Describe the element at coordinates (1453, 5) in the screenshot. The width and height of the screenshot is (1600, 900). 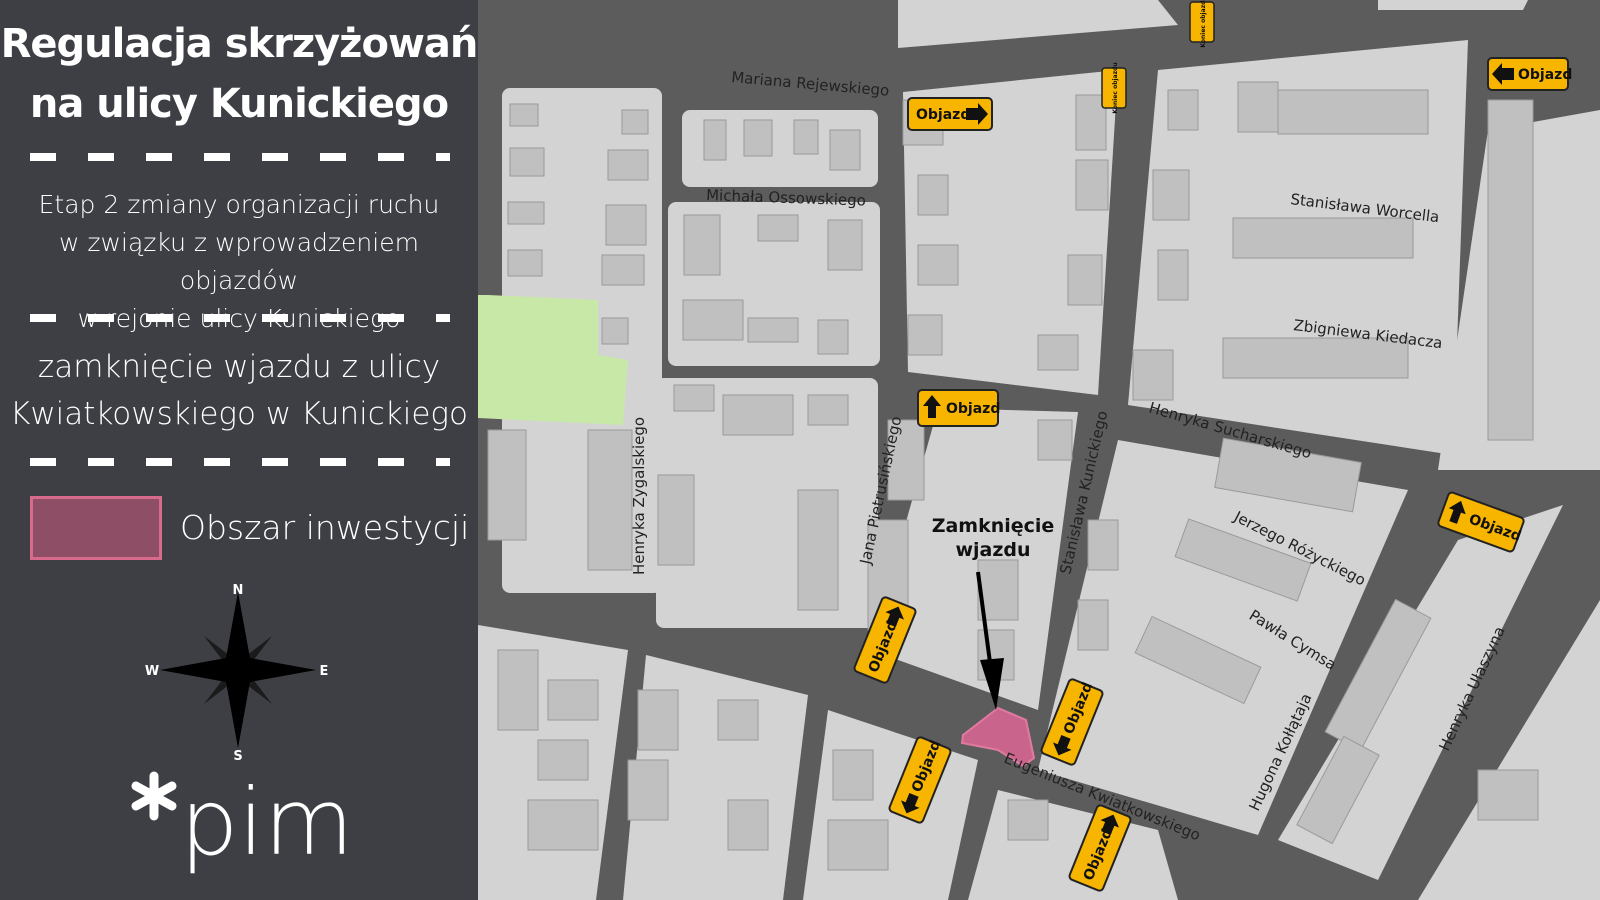
I see `block` at that location.